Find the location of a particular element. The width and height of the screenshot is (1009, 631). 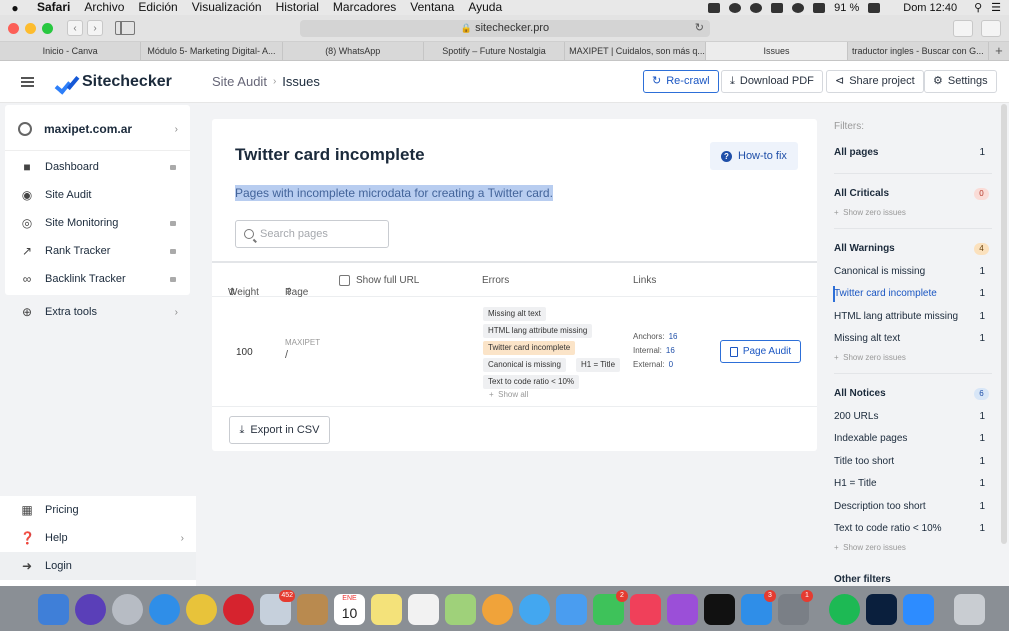

maps-icon is located at coordinates (460, 609).